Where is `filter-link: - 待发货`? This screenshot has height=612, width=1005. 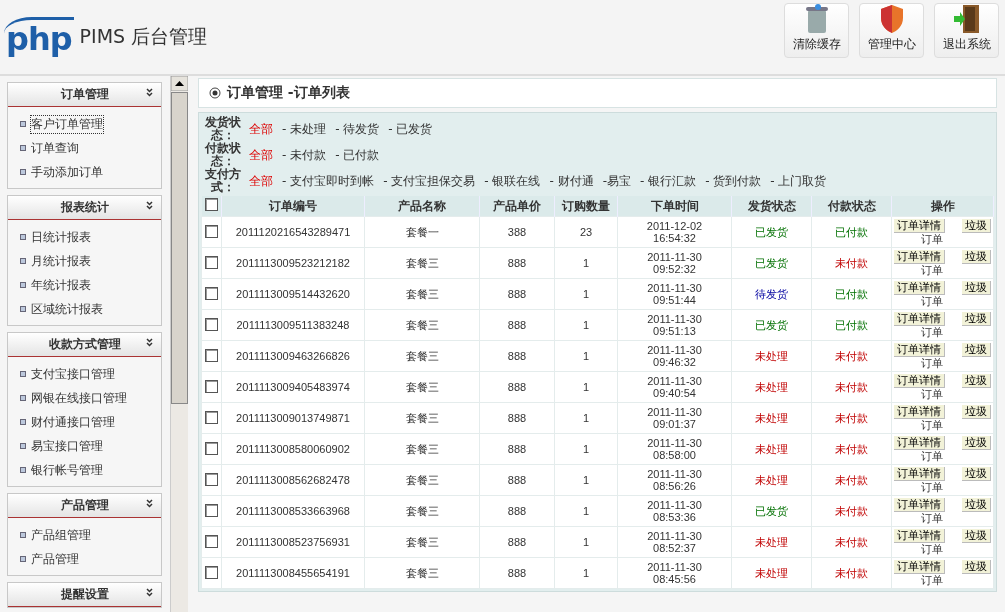 filter-link: - 待发货 is located at coordinates (357, 129).